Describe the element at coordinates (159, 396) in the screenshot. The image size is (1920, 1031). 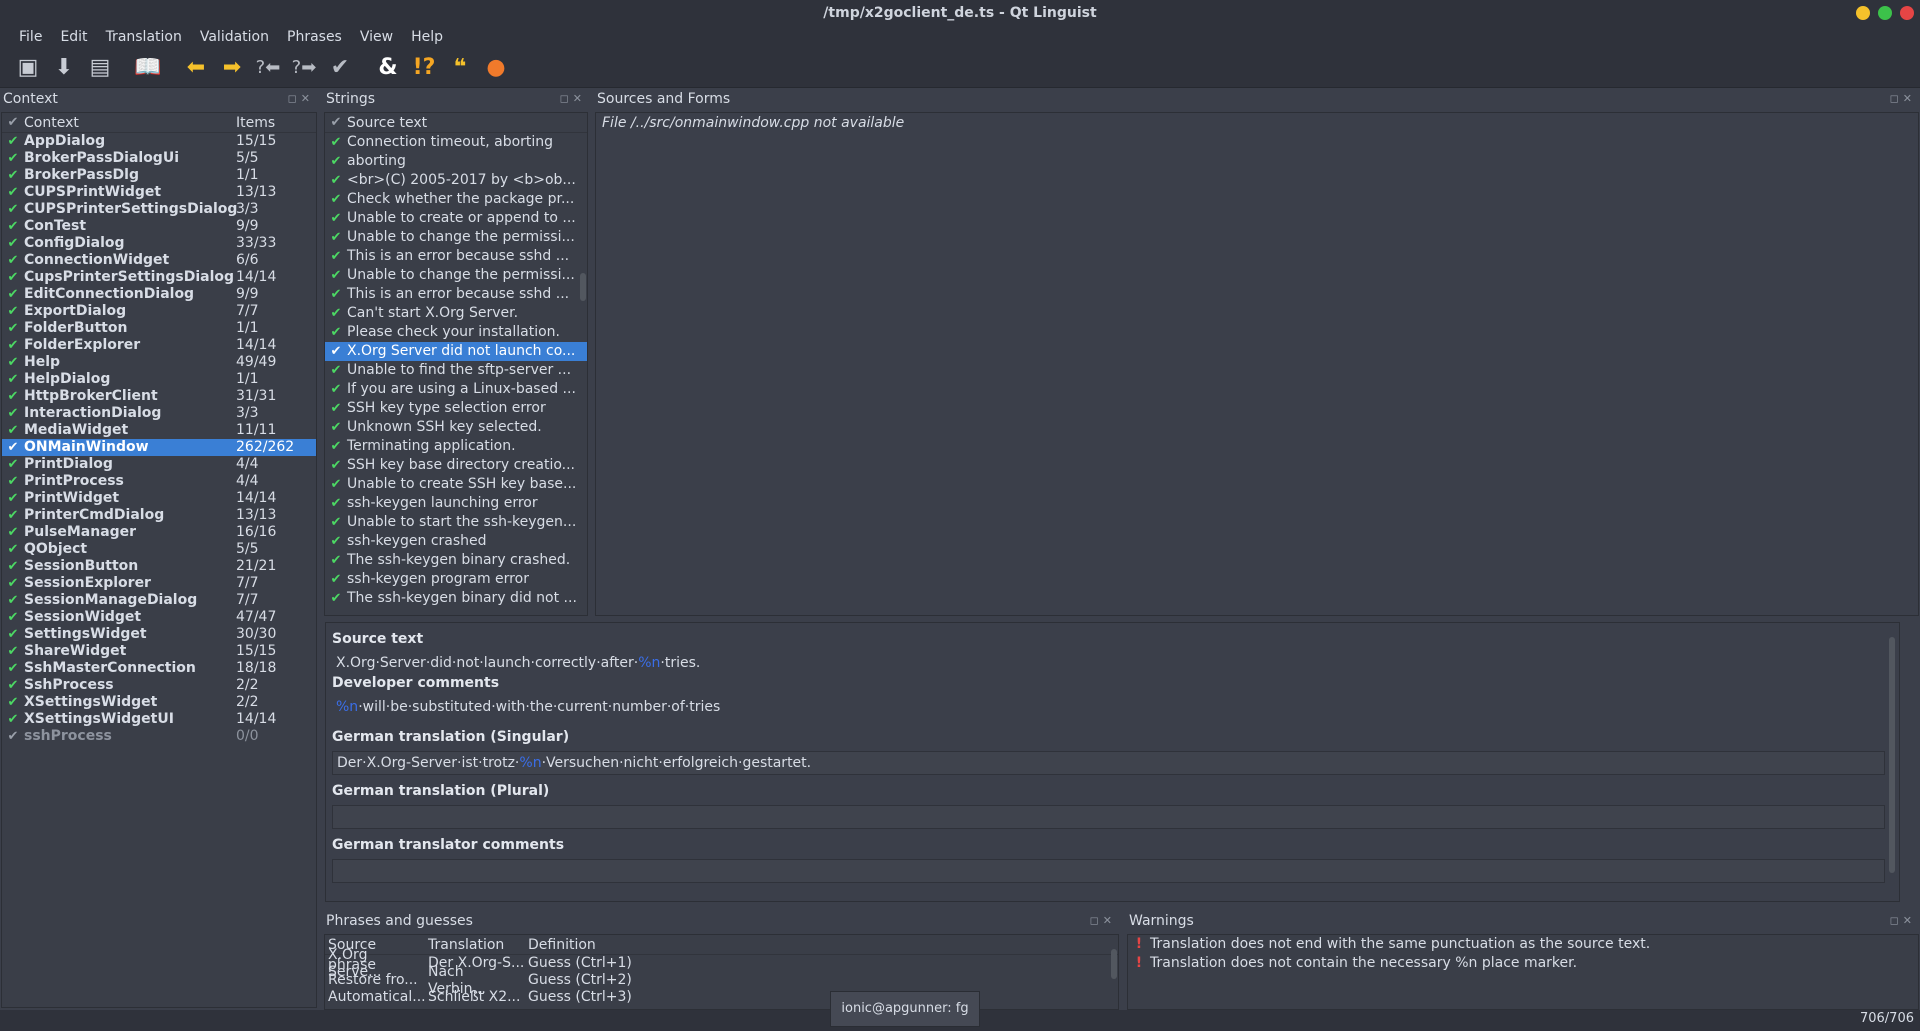
I see `context-row: ✔ HttpBrokerClient 31/31` at that location.